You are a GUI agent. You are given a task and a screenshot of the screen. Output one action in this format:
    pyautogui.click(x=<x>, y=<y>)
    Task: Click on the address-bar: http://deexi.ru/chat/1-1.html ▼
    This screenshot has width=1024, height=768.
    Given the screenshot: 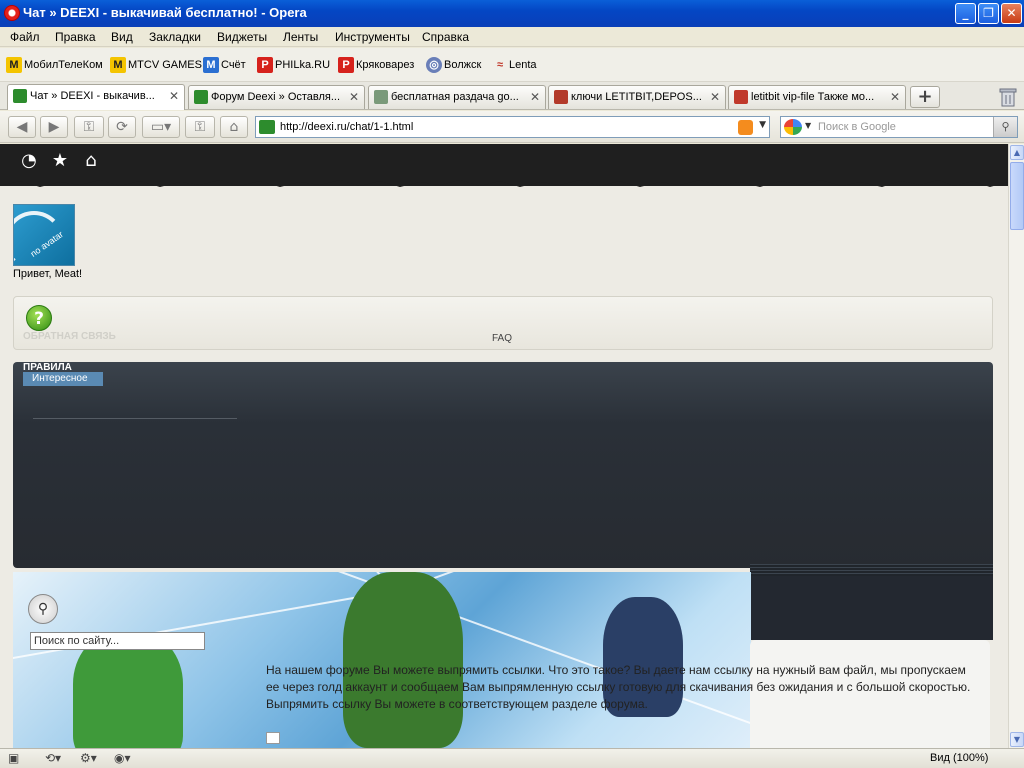 What is the action you would take?
    pyautogui.click(x=512, y=127)
    